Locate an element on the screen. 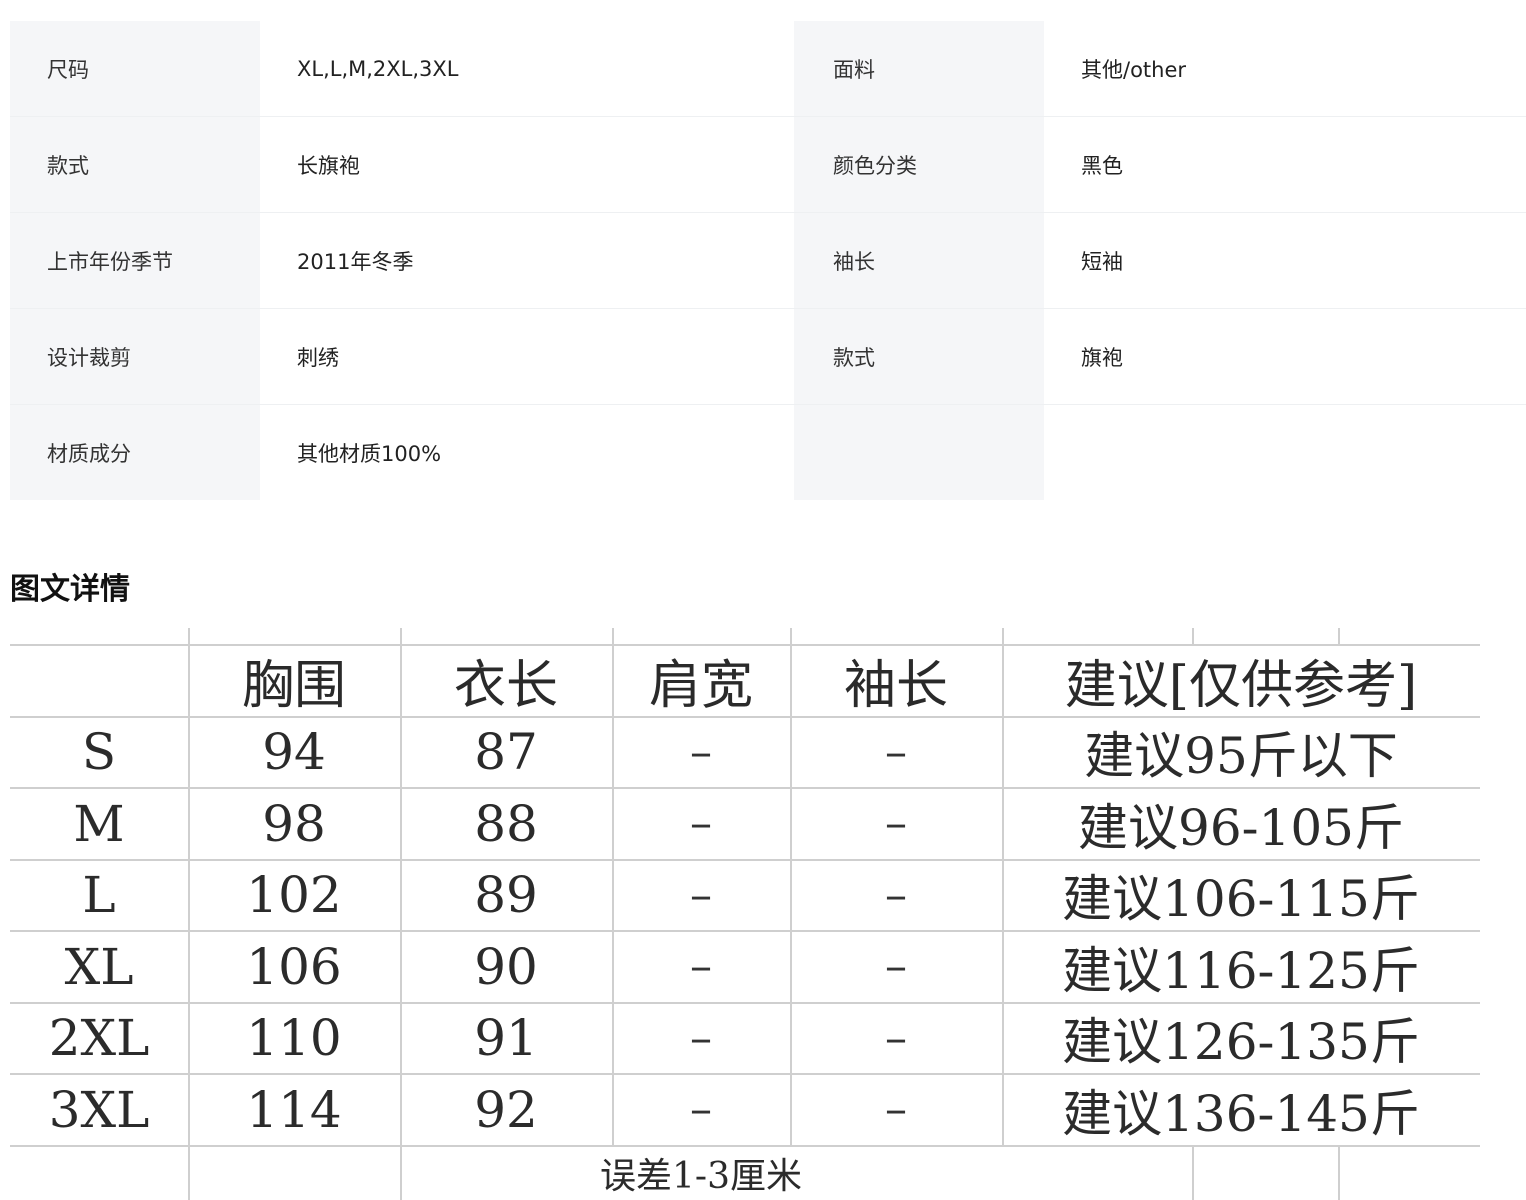 This screenshot has height=1200, width=1526. size-chart-header-cell: 胸围 is located at coordinates (293, 686).